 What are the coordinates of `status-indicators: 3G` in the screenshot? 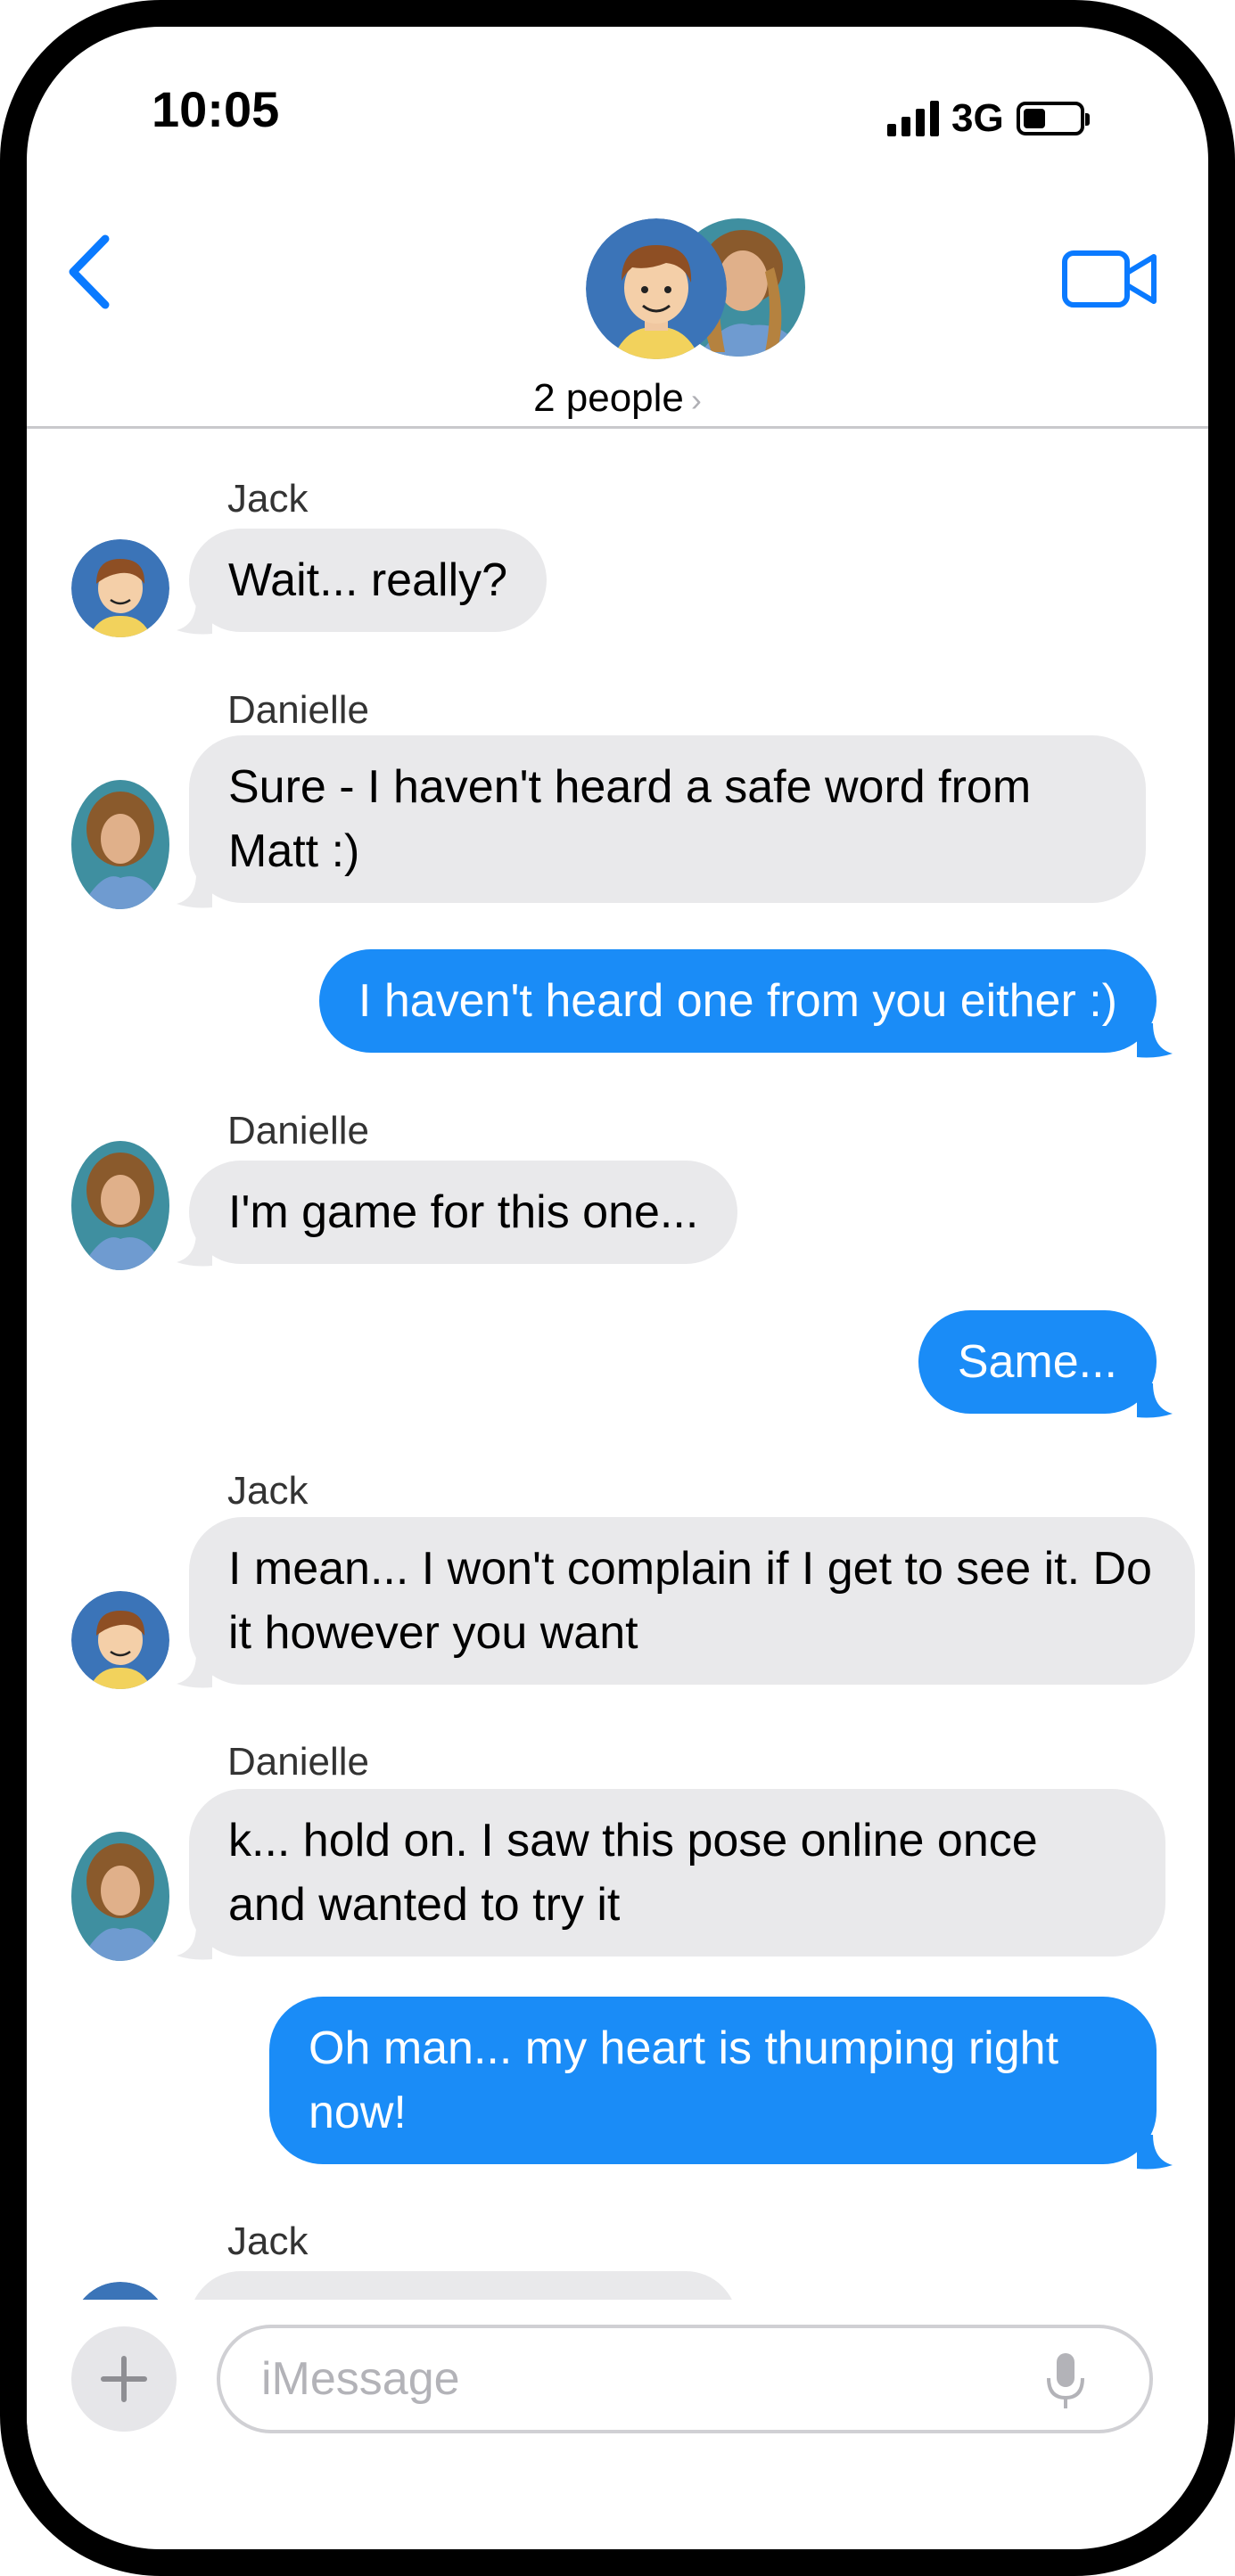 It's located at (988, 119).